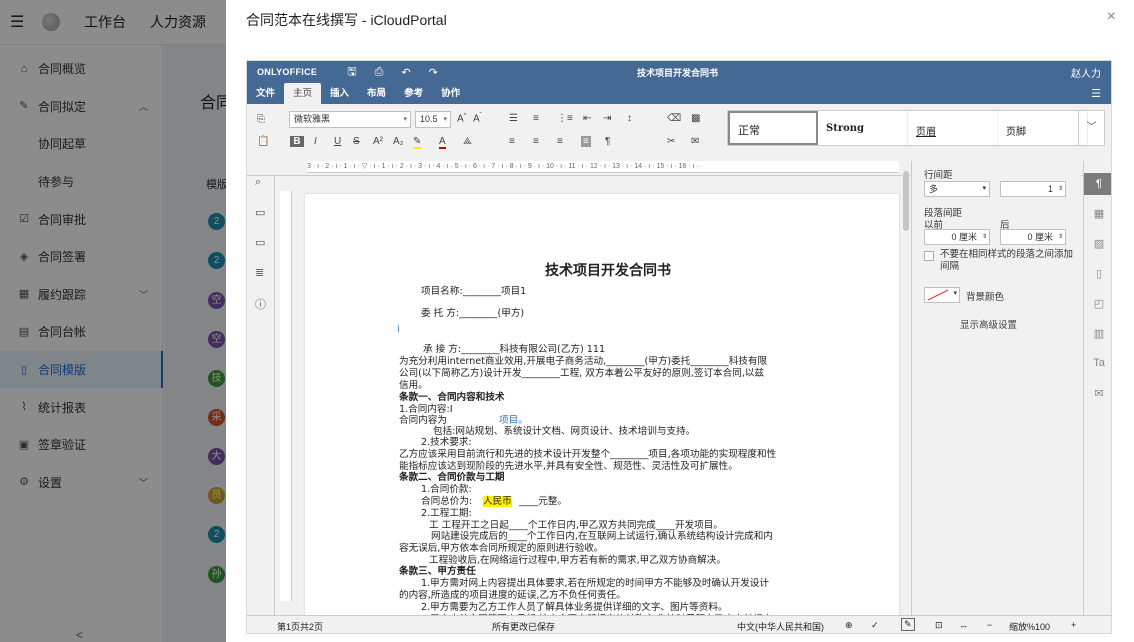  What do you see at coordinates (1030, 627) in the screenshot?
I see `zoom-level: 缩放%100` at bounding box center [1030, 627].